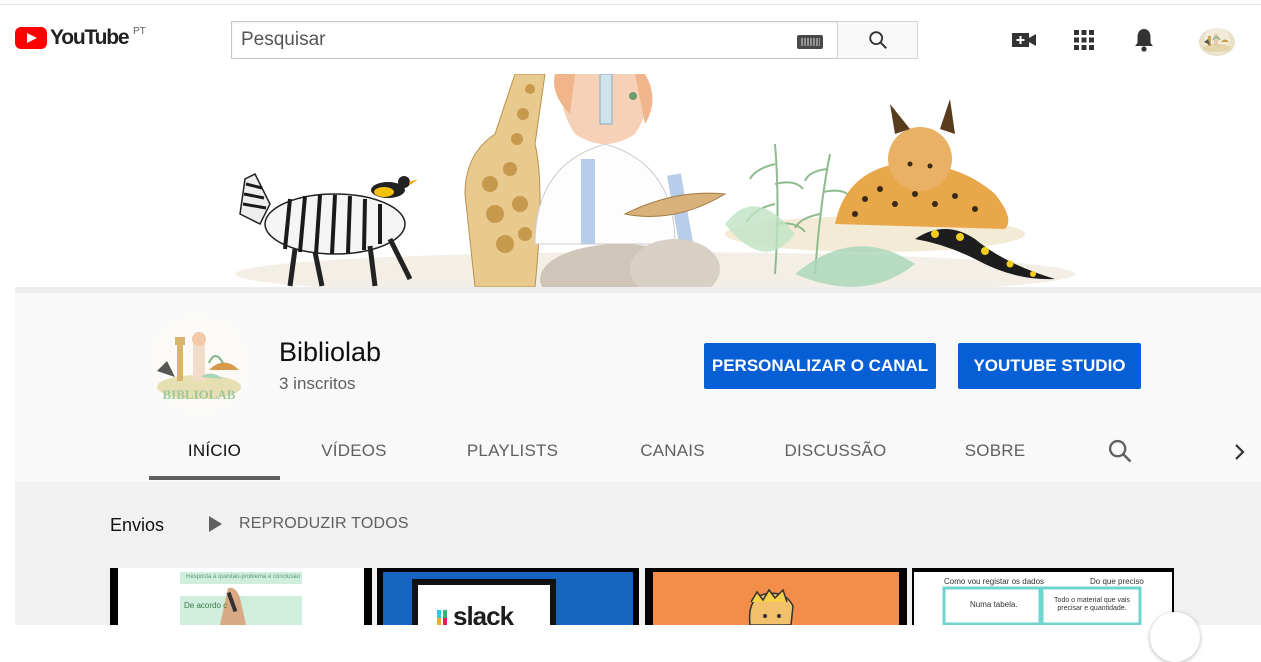 This screenshot has height=662, width=1261. I want to click on channel-search-button, so click(1121, 452).